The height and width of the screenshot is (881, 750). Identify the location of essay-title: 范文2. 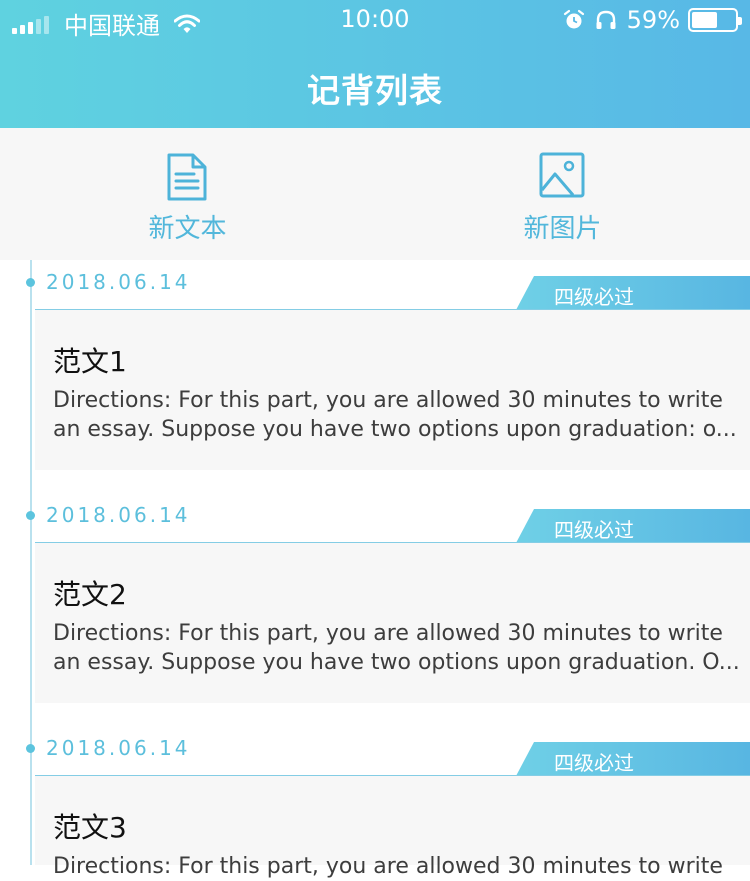
(90, 594).